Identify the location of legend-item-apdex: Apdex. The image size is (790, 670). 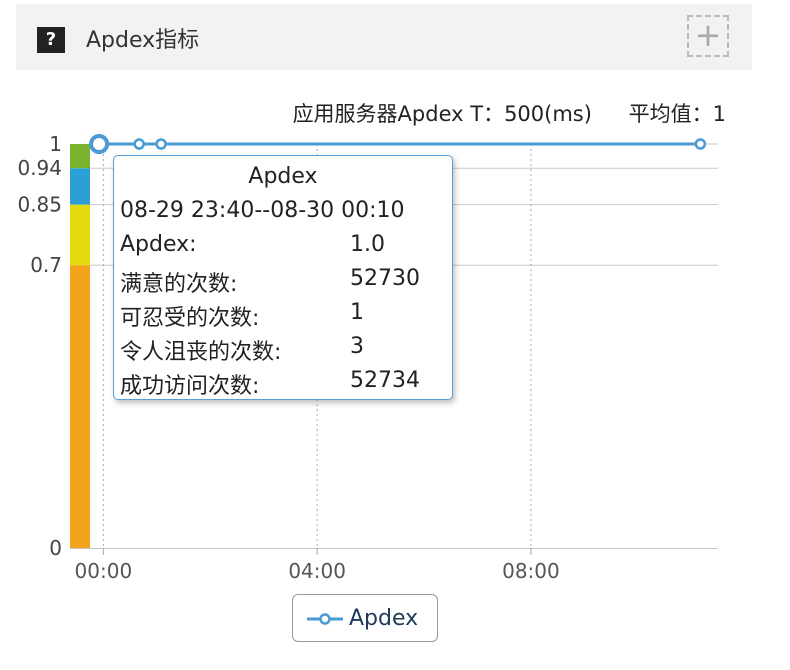
(365, 618).